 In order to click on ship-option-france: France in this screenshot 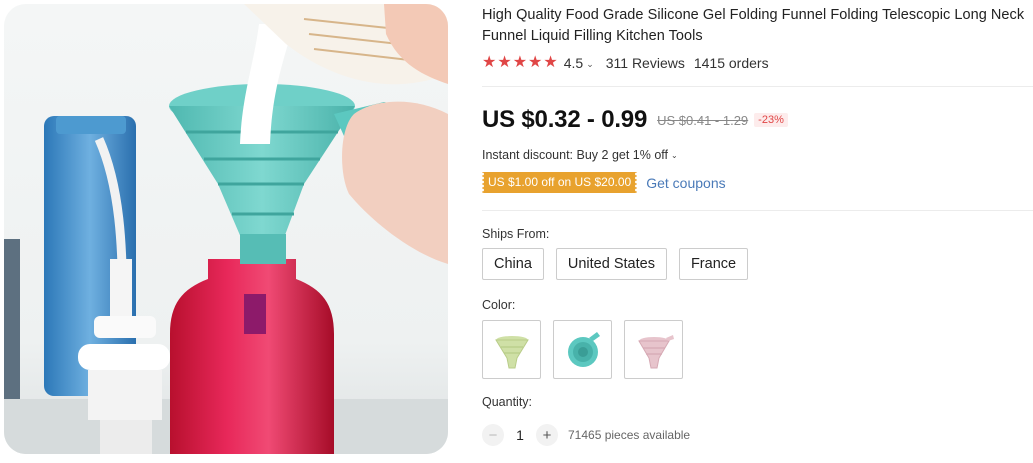, I will do `click(713, 264)`.